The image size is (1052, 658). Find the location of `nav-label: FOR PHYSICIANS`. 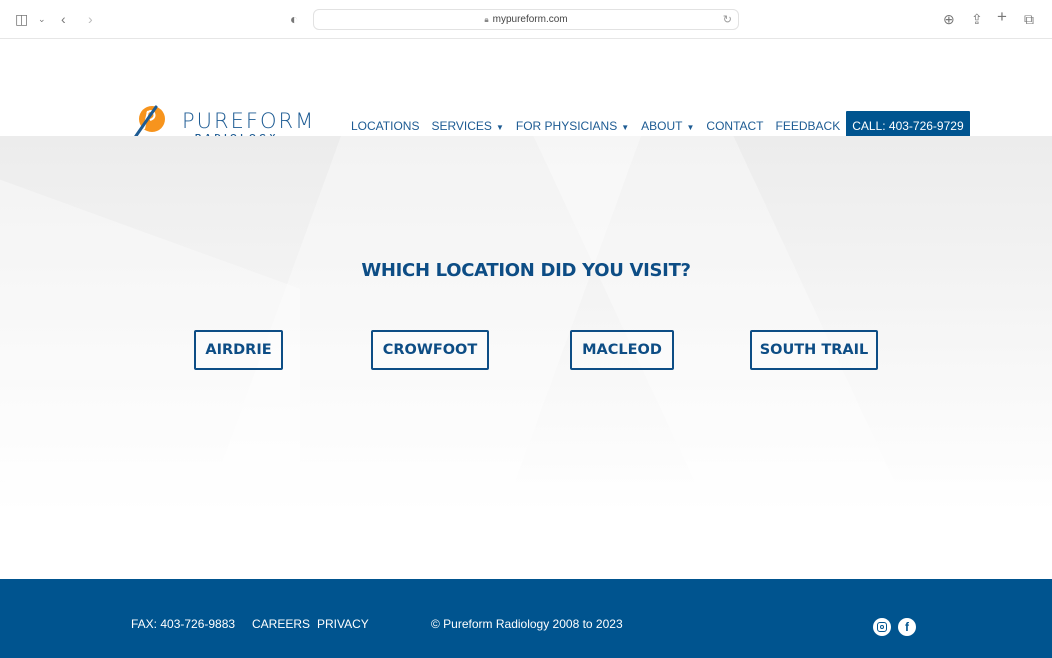

nav-label: FOR PHYSICIANS is located at coordinates (566, 126).